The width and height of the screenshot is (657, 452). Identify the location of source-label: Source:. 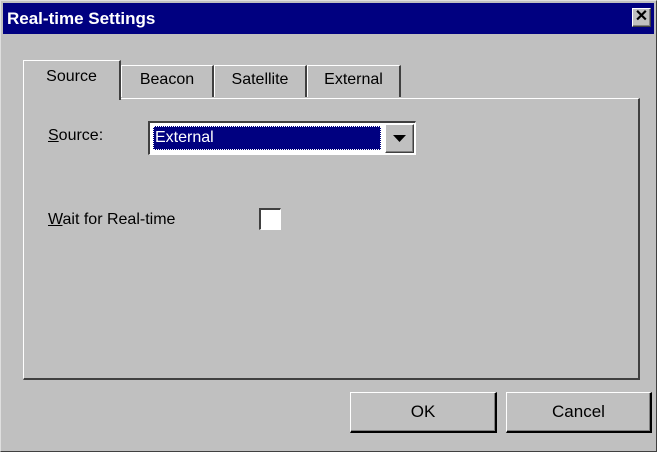
(75, 136).